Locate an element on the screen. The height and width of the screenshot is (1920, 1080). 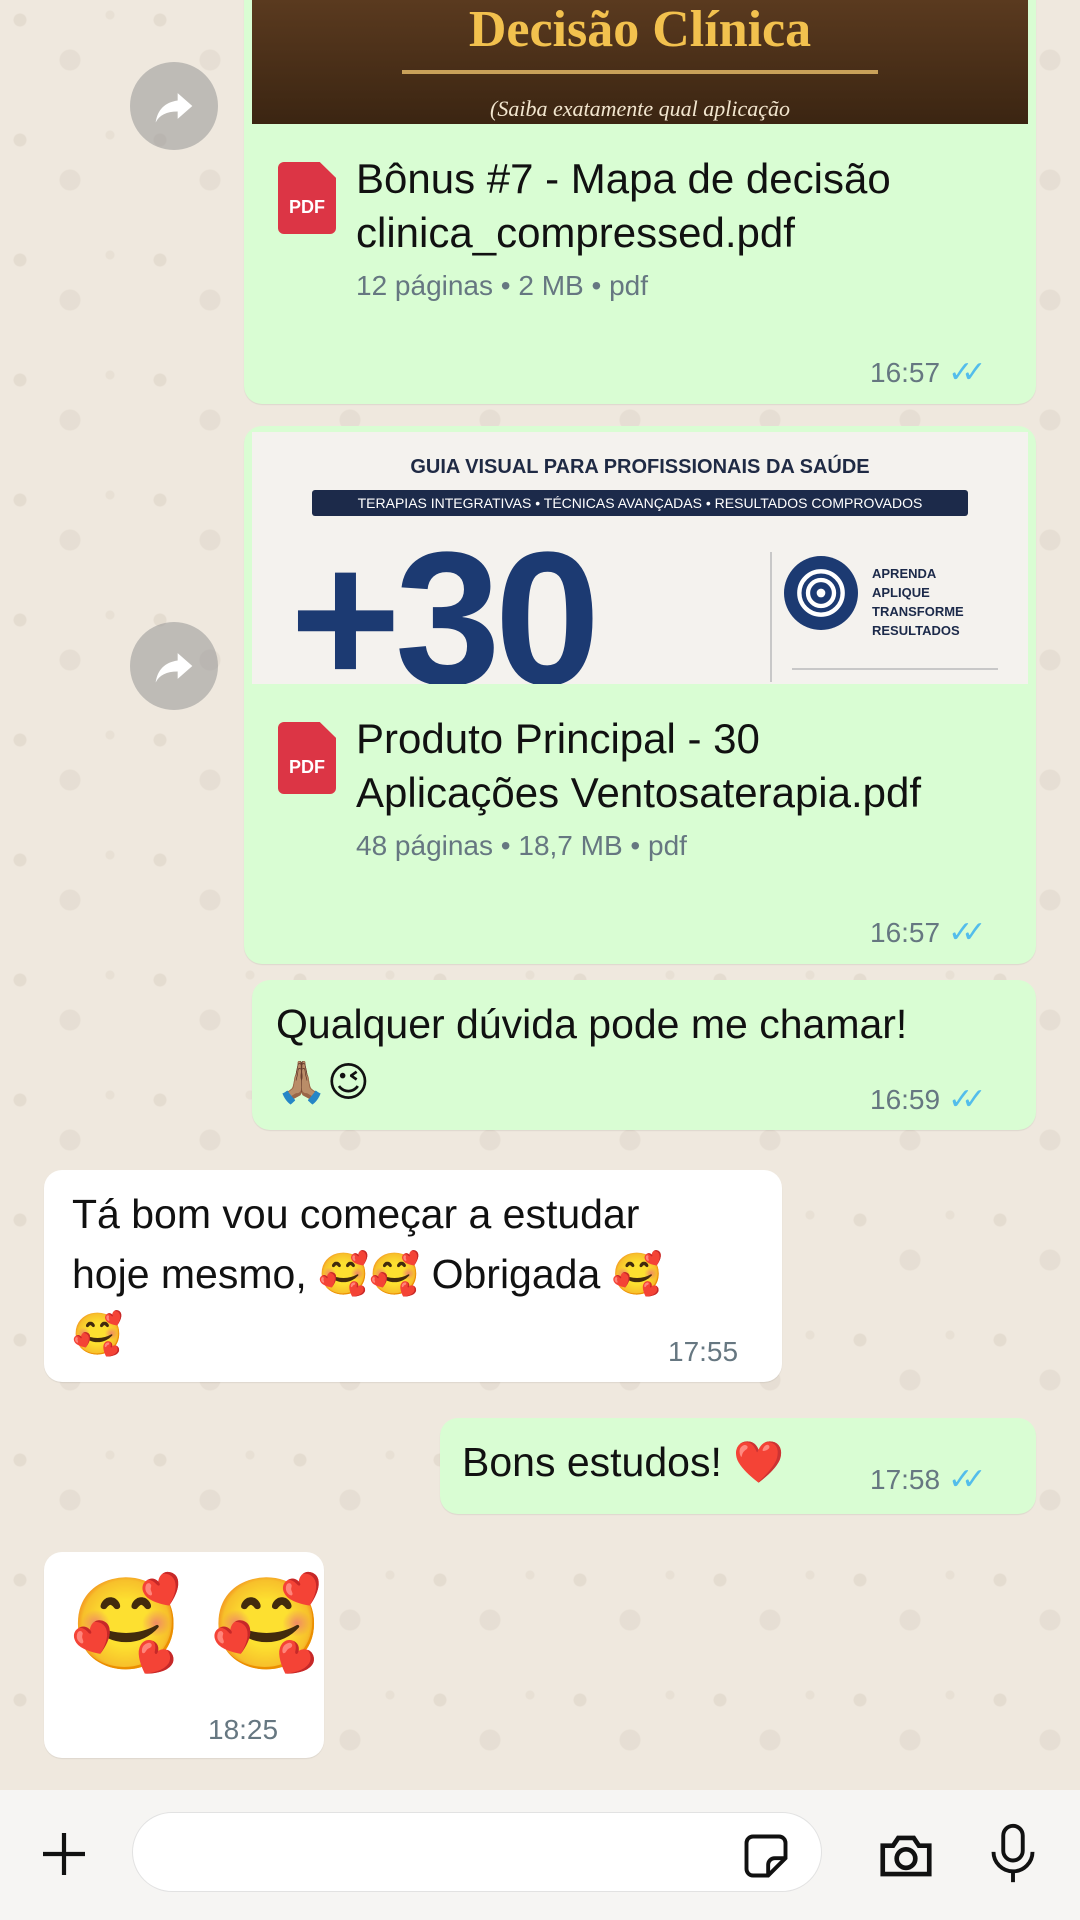
sticker-icon is located at coordinates (766, 1856).